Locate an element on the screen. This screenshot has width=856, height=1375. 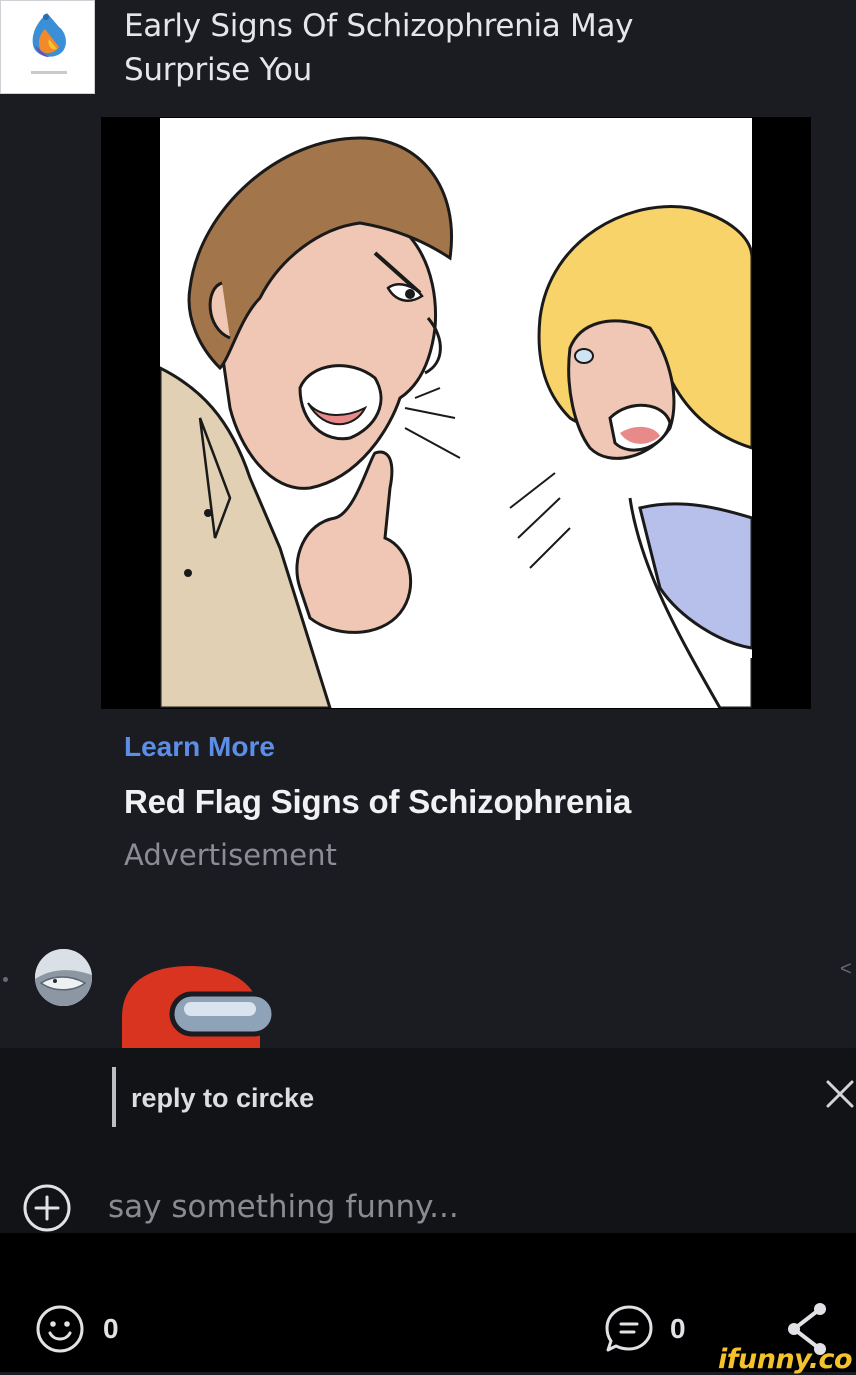
bottom-action-bar: 0 0 ifunny.co is located at coordinates (428, 1304).